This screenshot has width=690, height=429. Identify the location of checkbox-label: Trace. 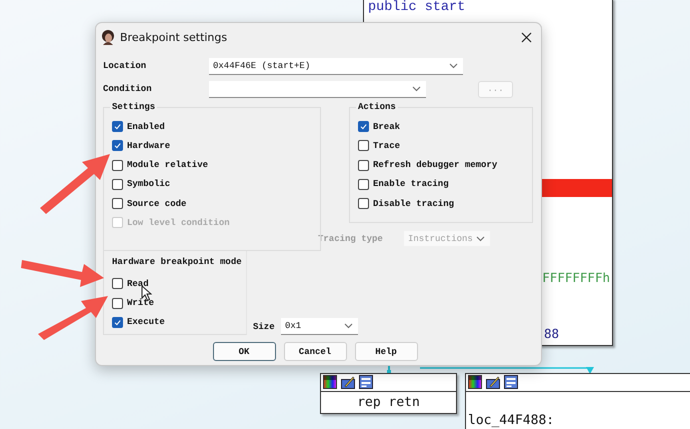
(386, 145).